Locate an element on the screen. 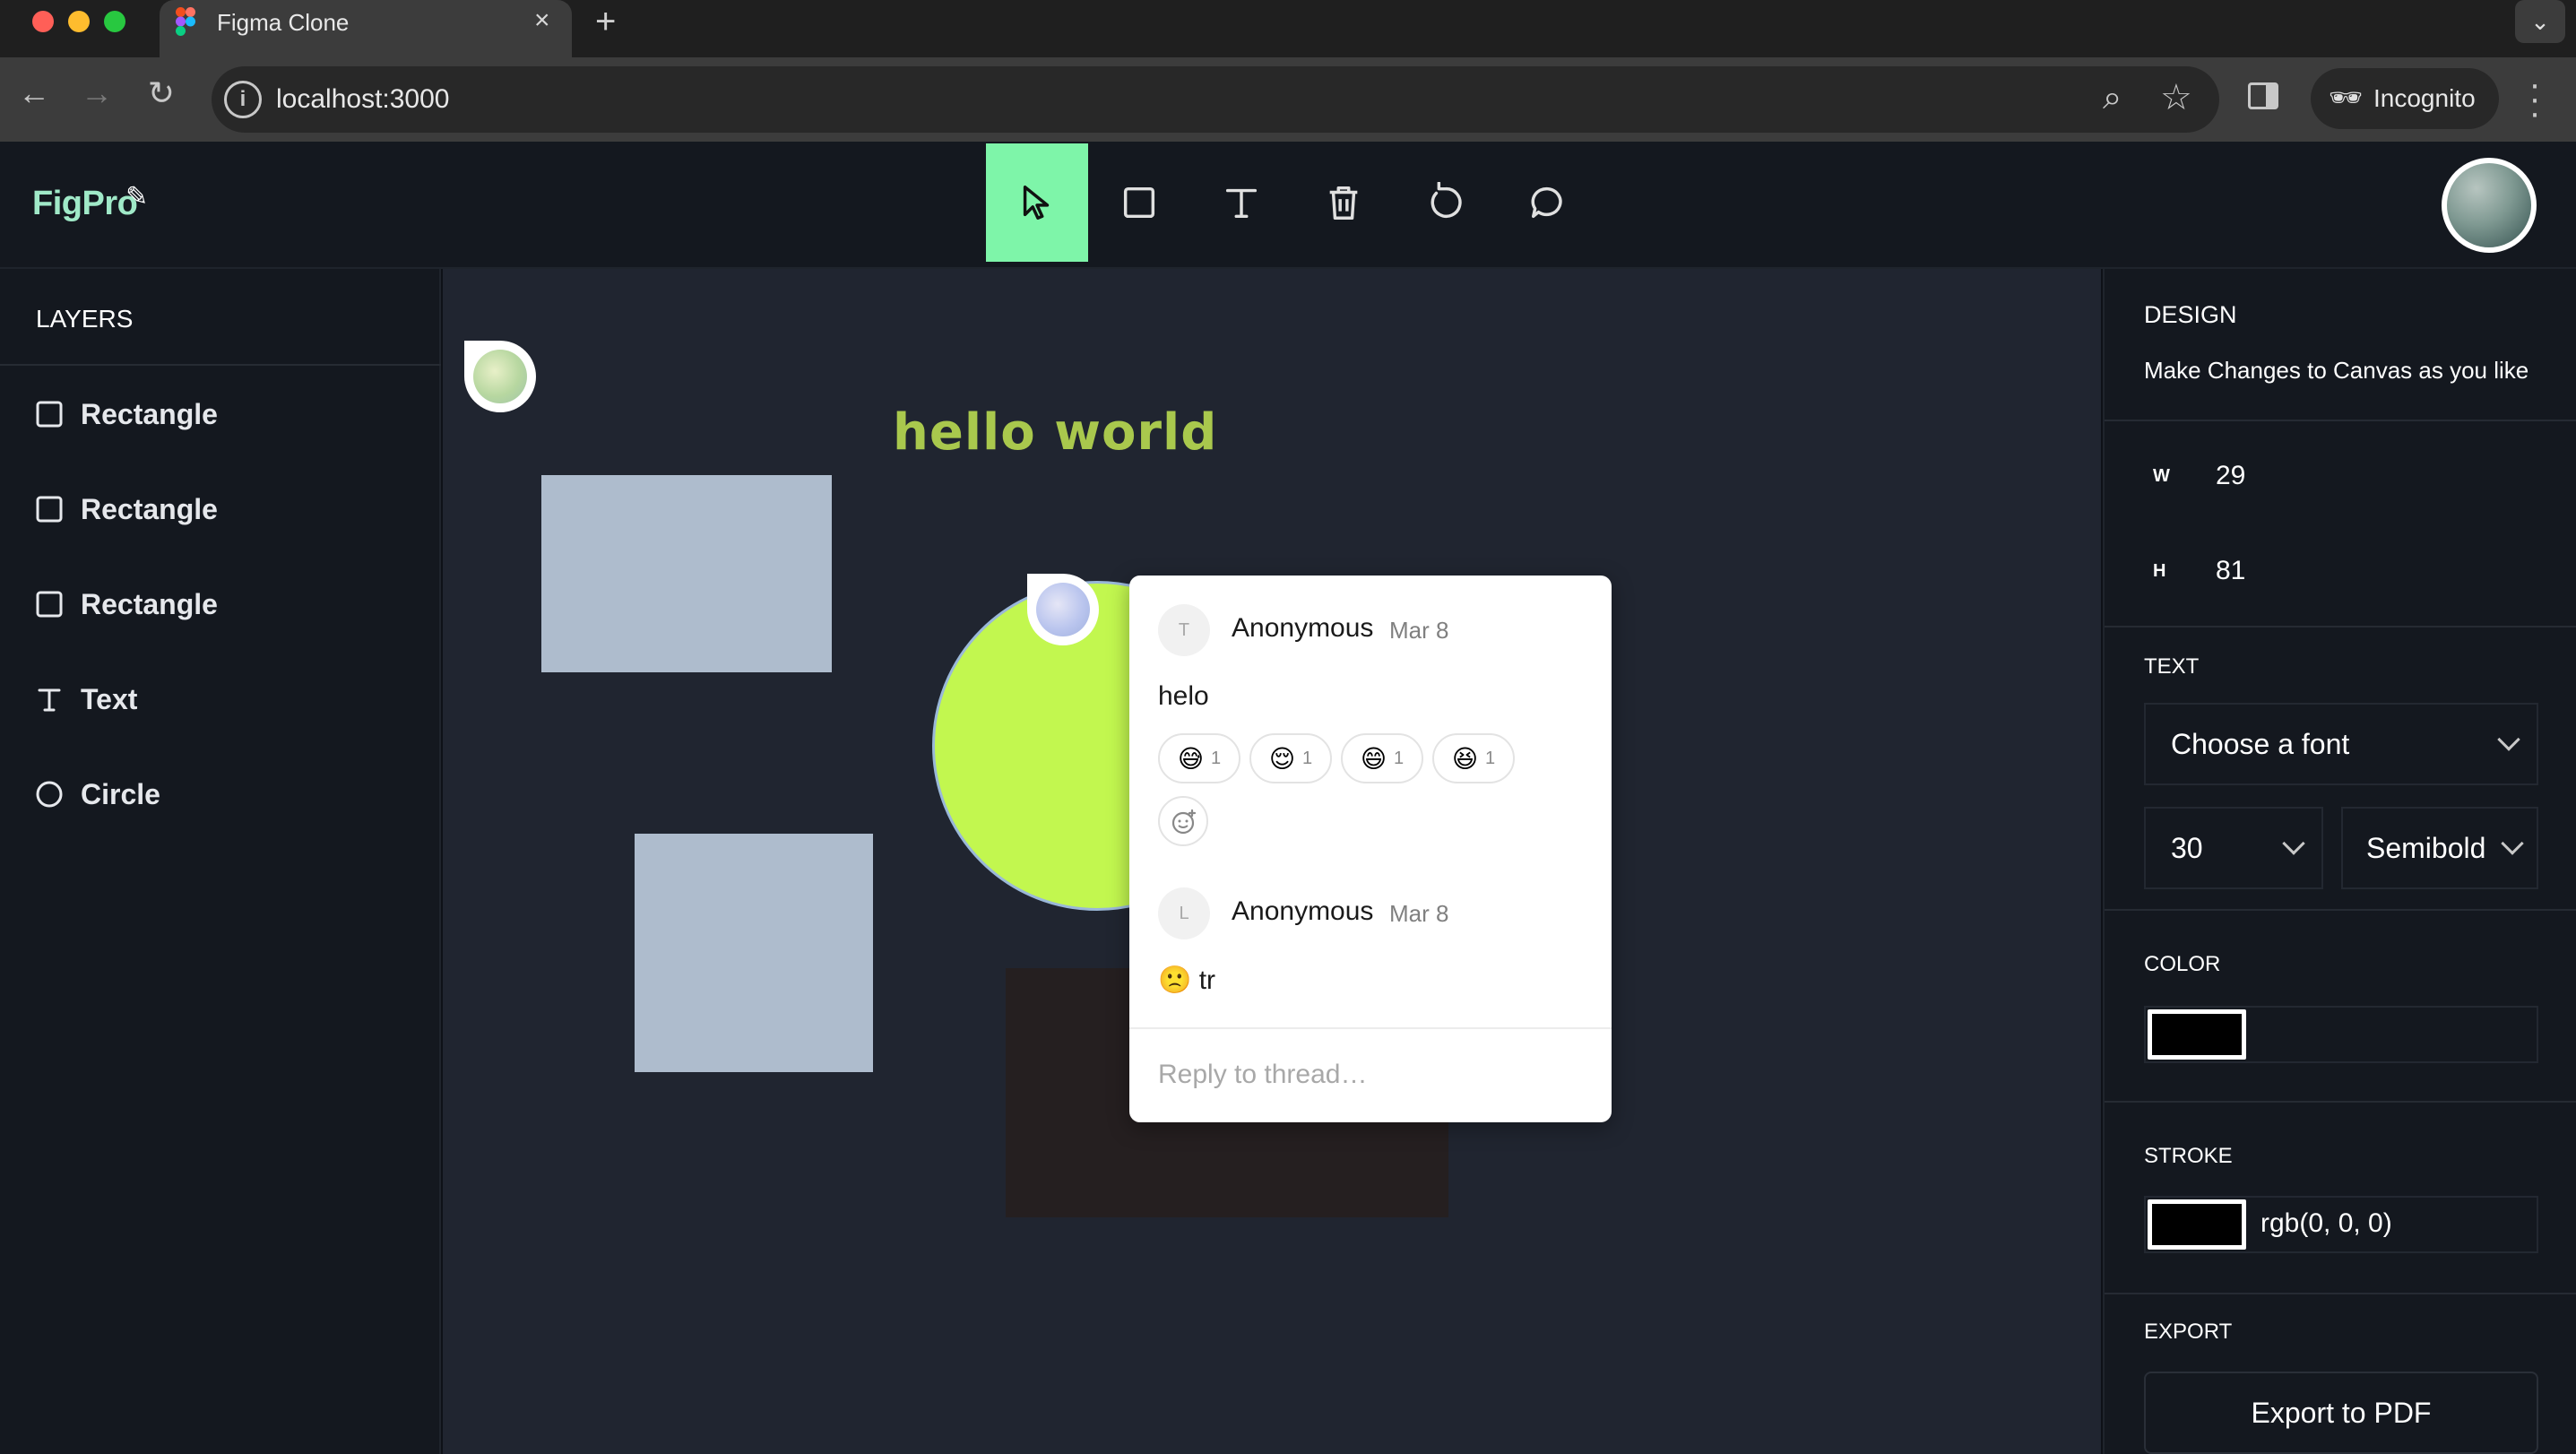 The height and width of the screenshot is (1454, 2576). cursor-avatar-image is located at coordinates (500, 376).